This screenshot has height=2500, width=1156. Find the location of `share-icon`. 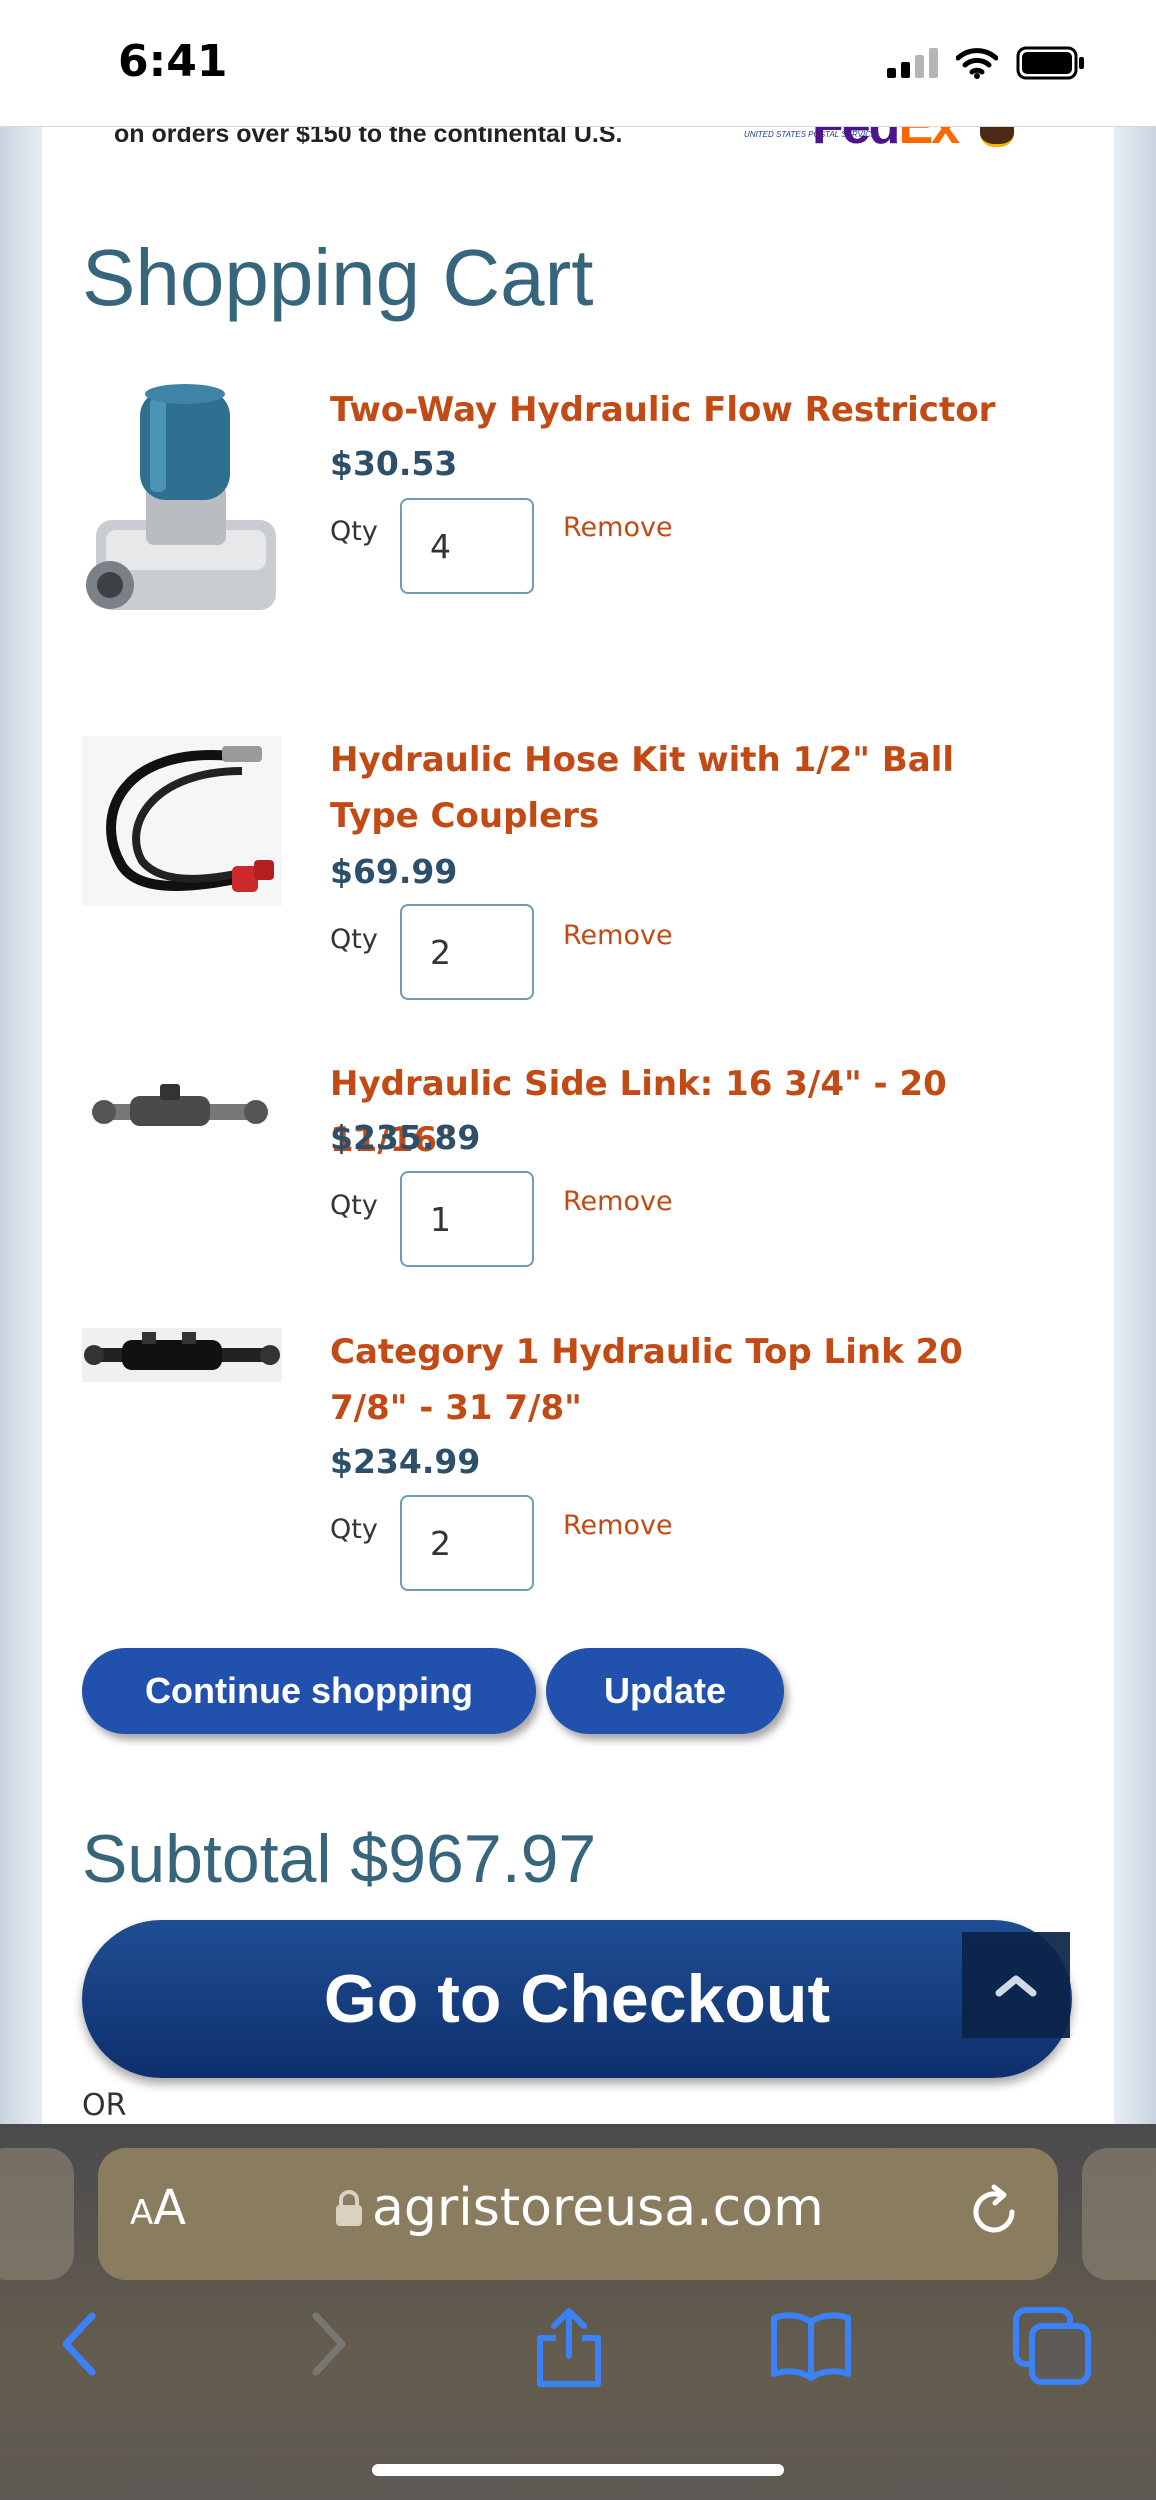

share-icon is located at coordinates (569, 2346).